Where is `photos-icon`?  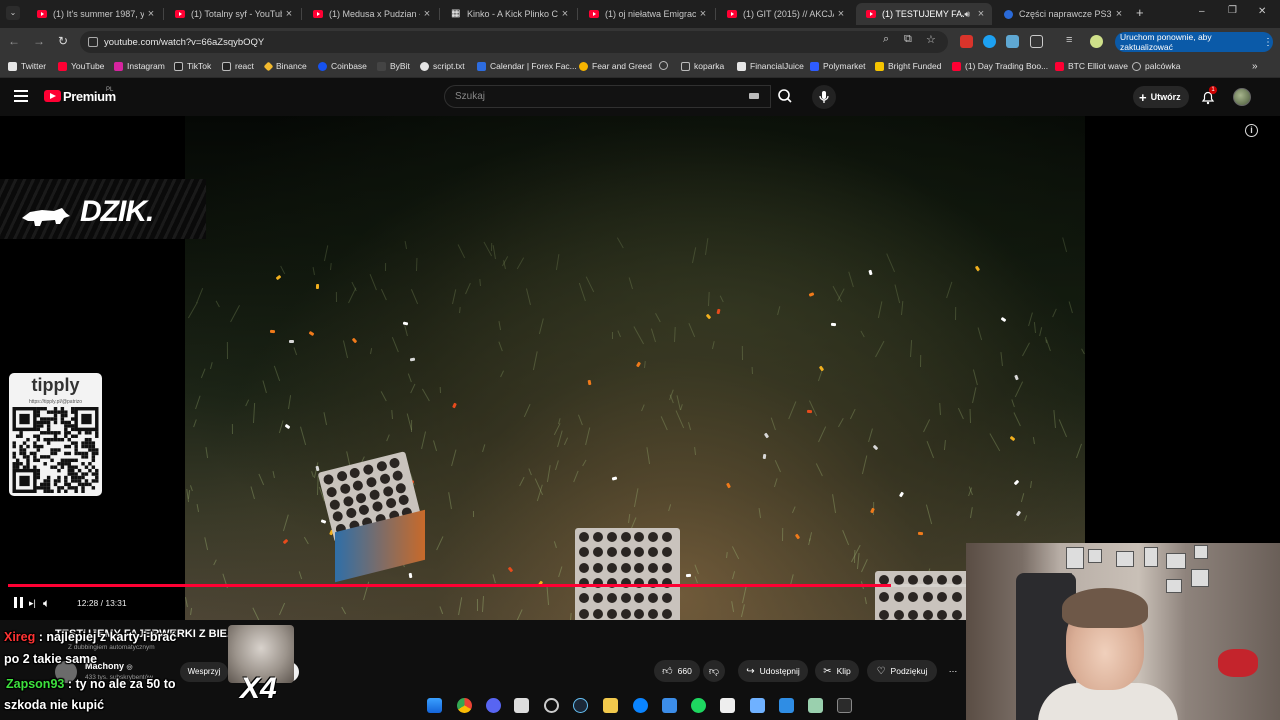
photos-icon is located at coordinates (786, 705).